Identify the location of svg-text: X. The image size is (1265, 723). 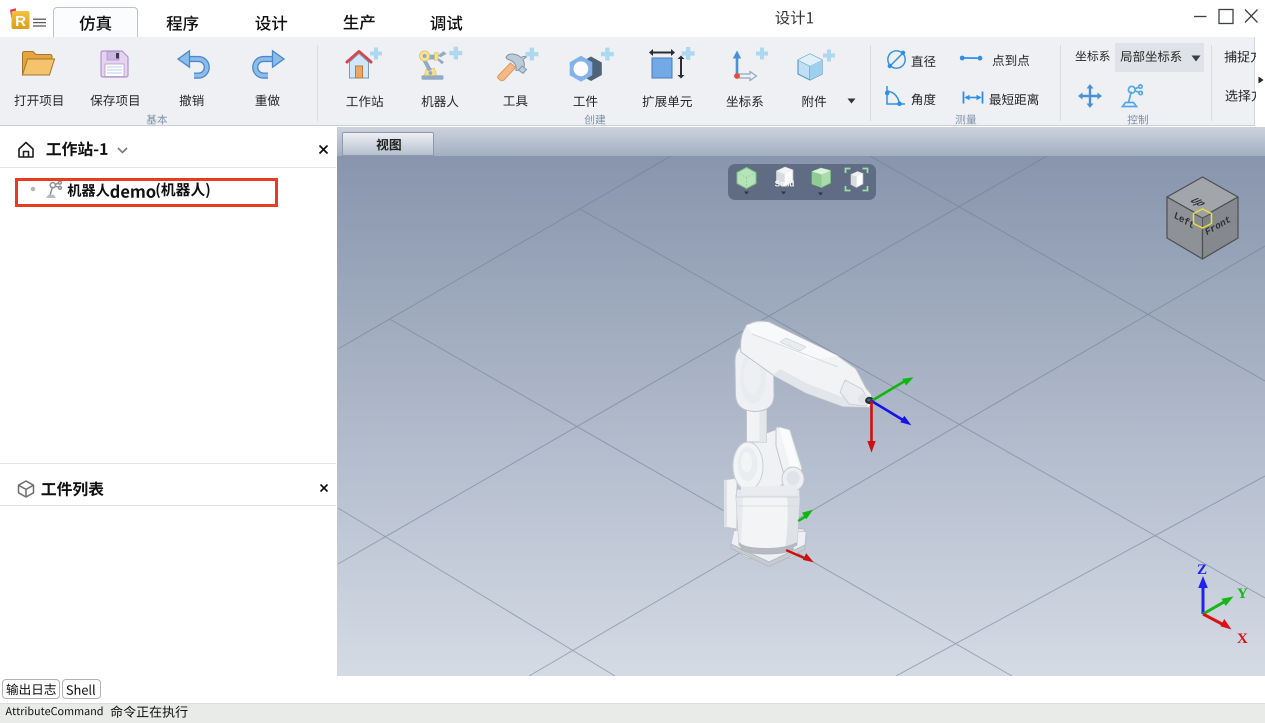
(1242, 639).